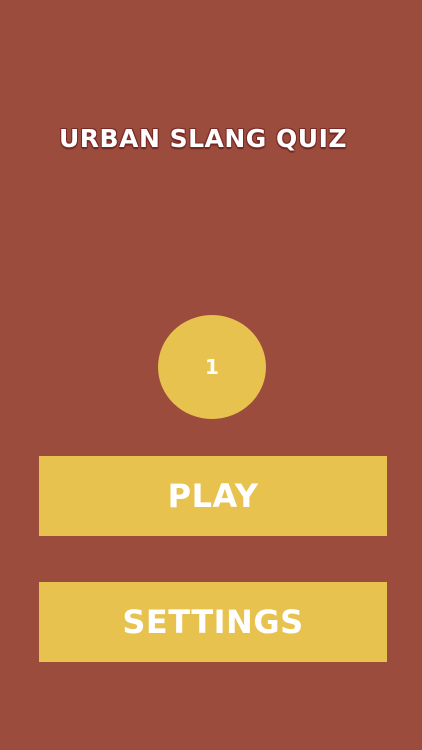 The height and width of the screenshot is (750, 422). I want to click on play-button-label: PLAY, so click(213, 496).